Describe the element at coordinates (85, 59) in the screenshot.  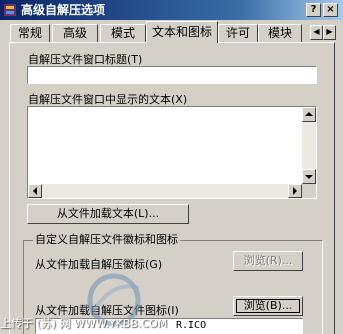
I see `window-title-label: 自解压文件窗口标题(T)` at that location.